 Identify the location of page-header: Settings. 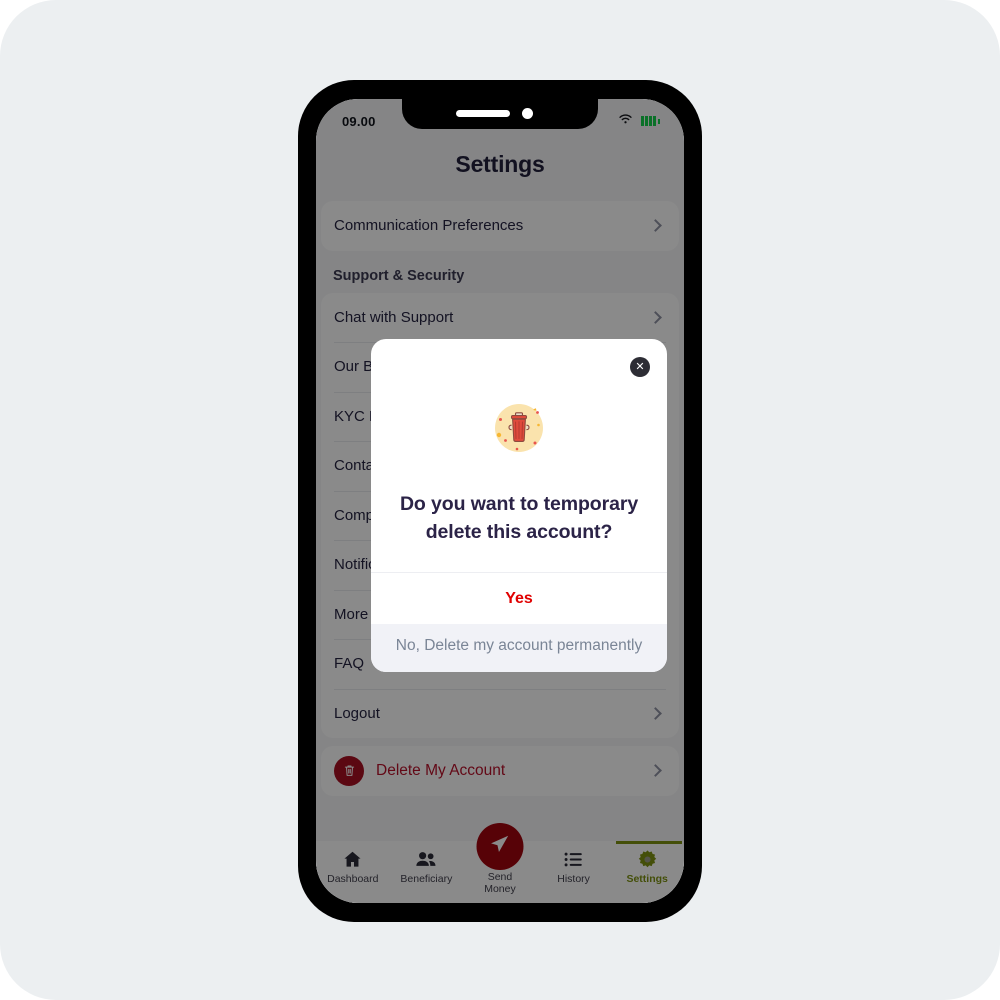
(500, 164).